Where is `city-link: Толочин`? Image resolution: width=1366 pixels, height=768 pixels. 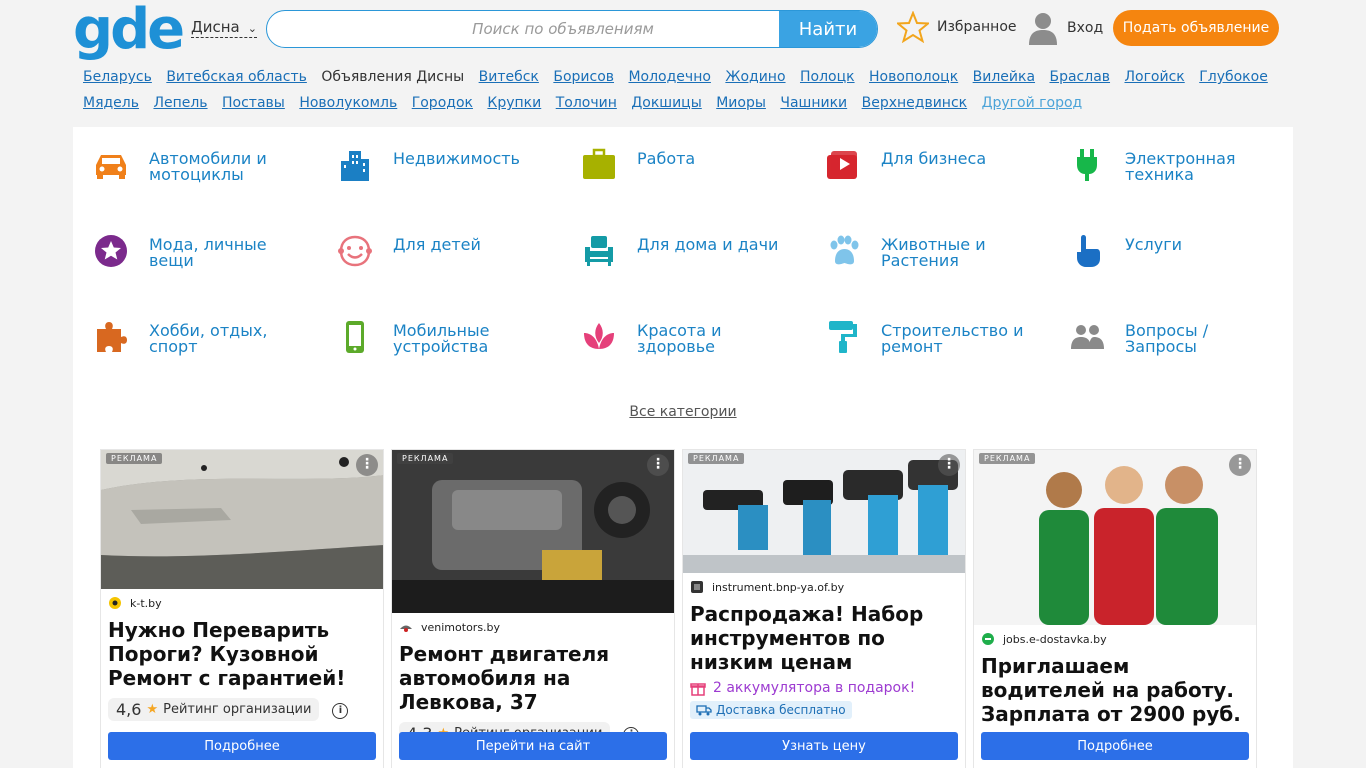
city-link: Толочин is located at coordinates (586, 103).